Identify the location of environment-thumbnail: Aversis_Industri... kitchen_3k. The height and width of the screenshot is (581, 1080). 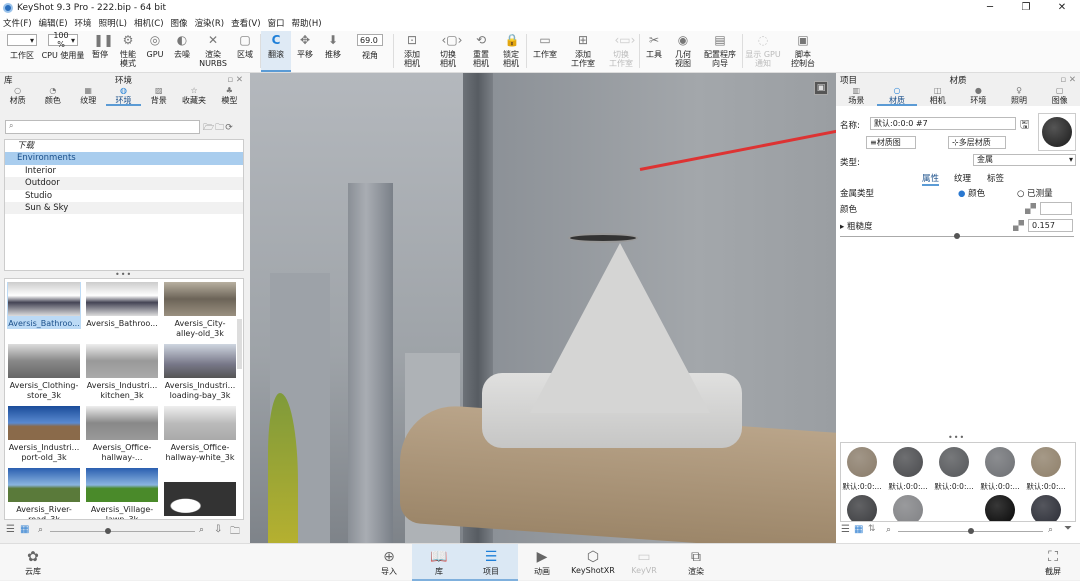
(122, 372).